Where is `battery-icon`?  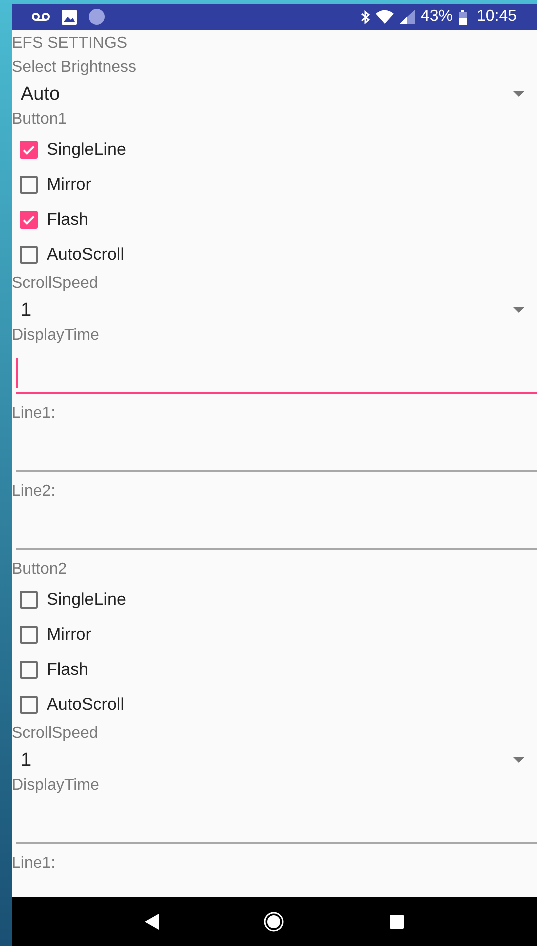 battery-icon is located at coordinates (462, 17).